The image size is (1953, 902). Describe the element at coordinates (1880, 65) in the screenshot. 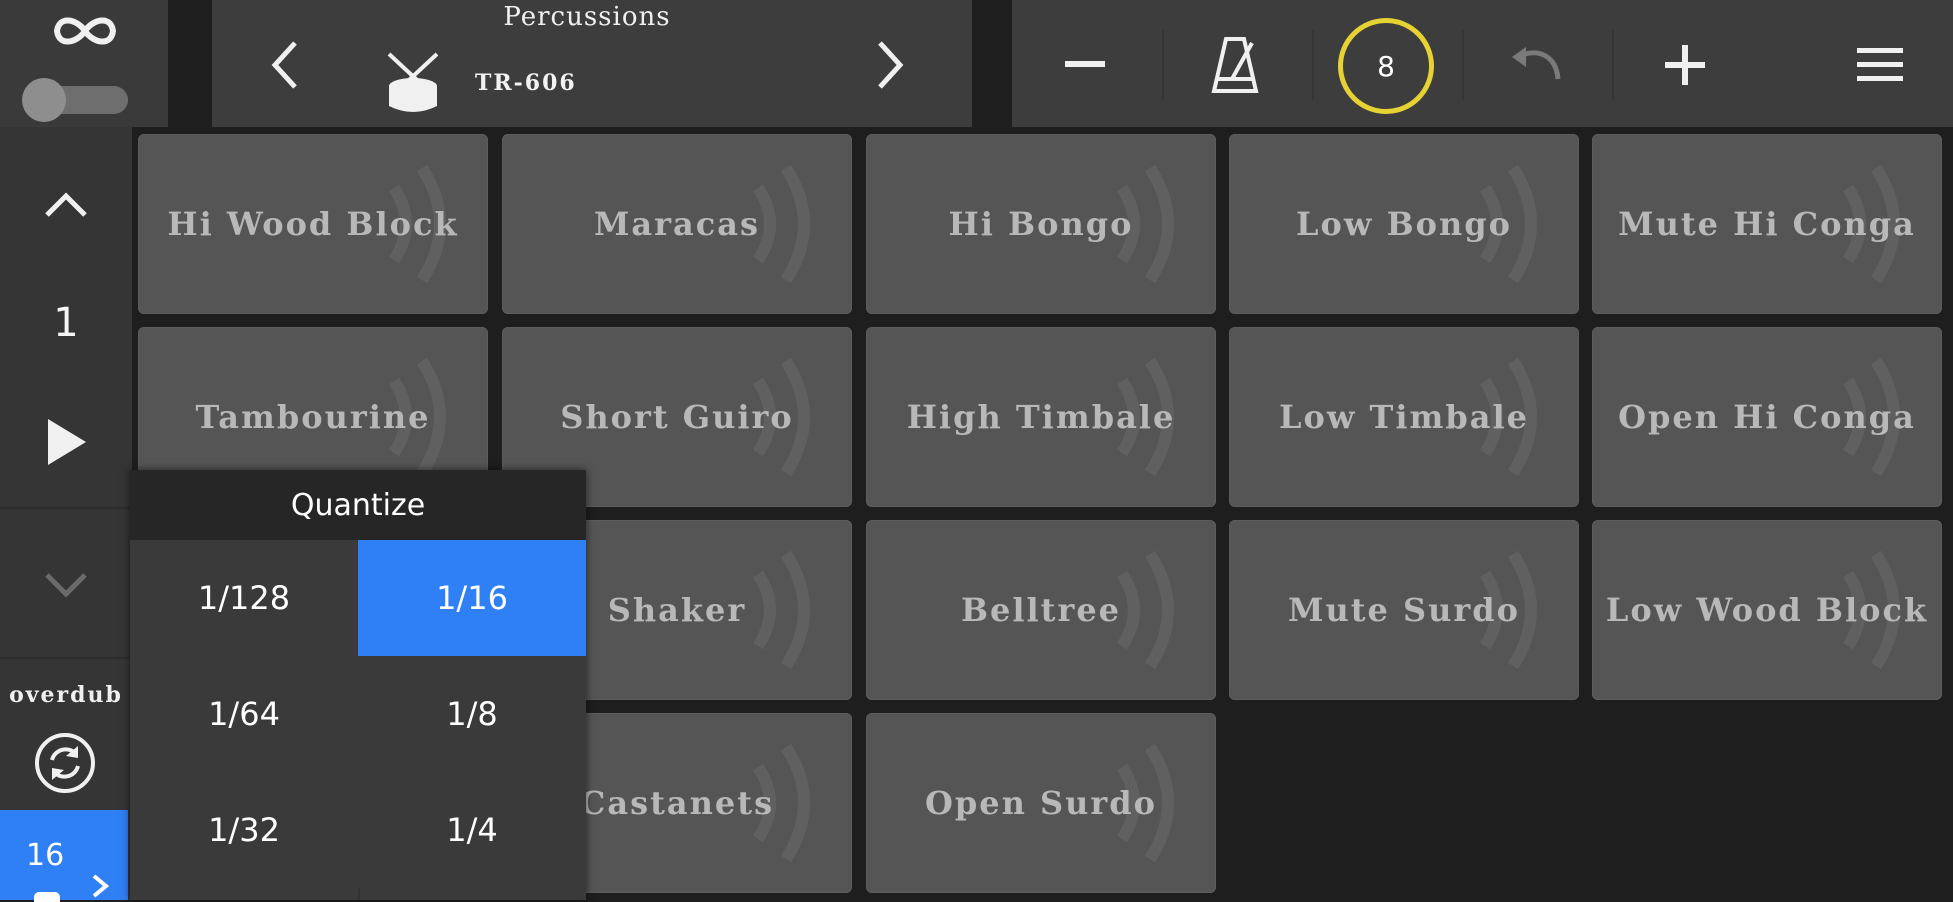

I see `menu-icon` at that location.